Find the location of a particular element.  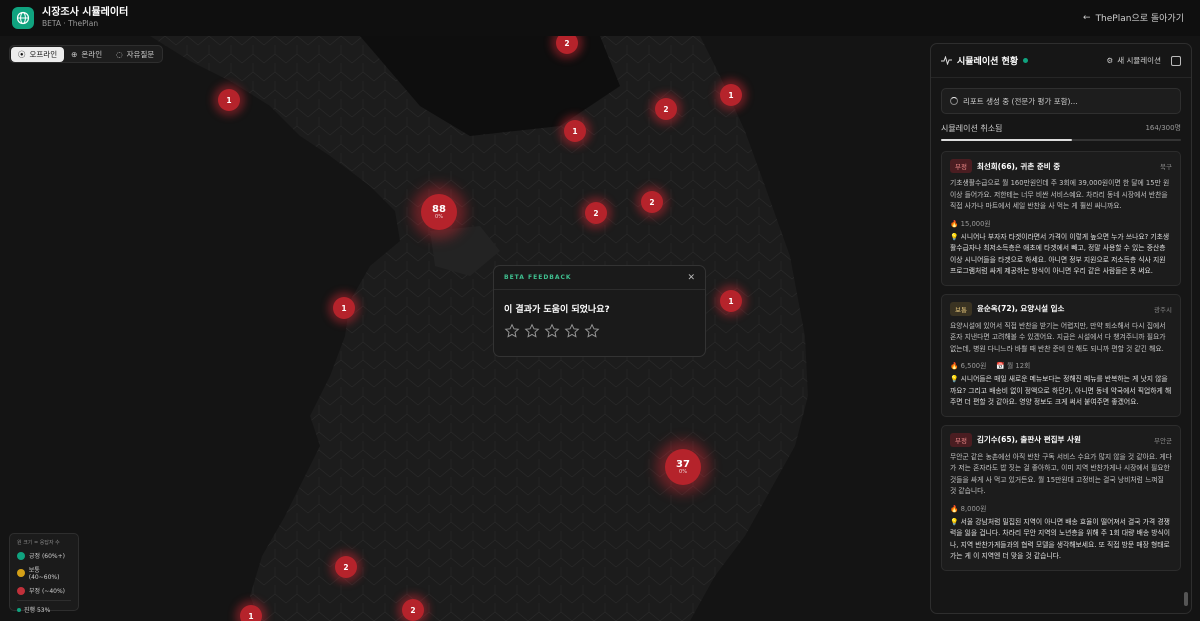

chat-bubble-icon: ◌ is located at coordinates (119, 54).